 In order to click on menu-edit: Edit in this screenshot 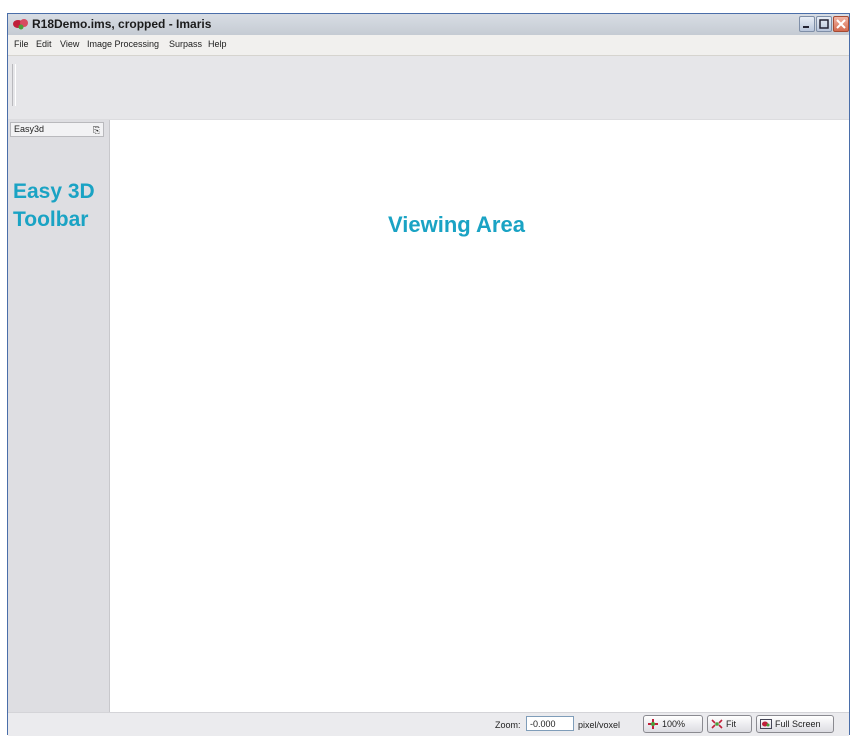, I will do `click(44, 44)`.